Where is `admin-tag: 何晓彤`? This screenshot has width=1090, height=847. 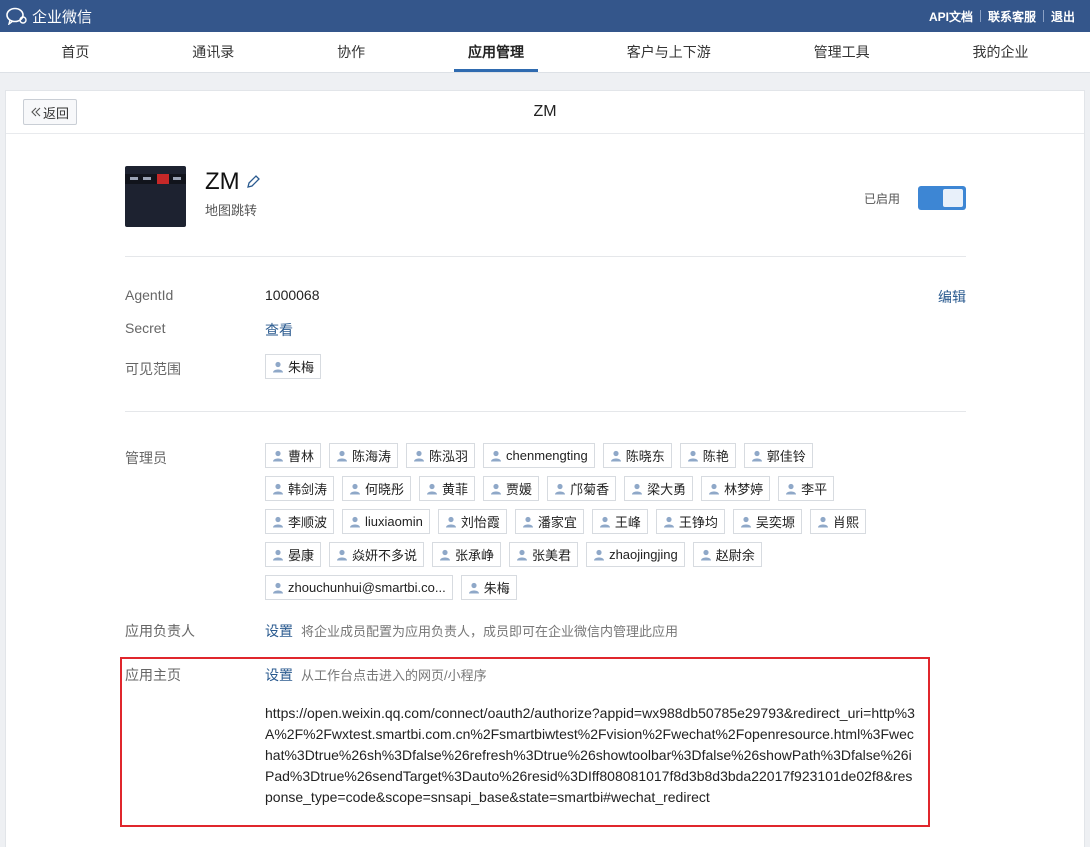
admin-tag: 何晓彤 is located at coordinates (377, 488).